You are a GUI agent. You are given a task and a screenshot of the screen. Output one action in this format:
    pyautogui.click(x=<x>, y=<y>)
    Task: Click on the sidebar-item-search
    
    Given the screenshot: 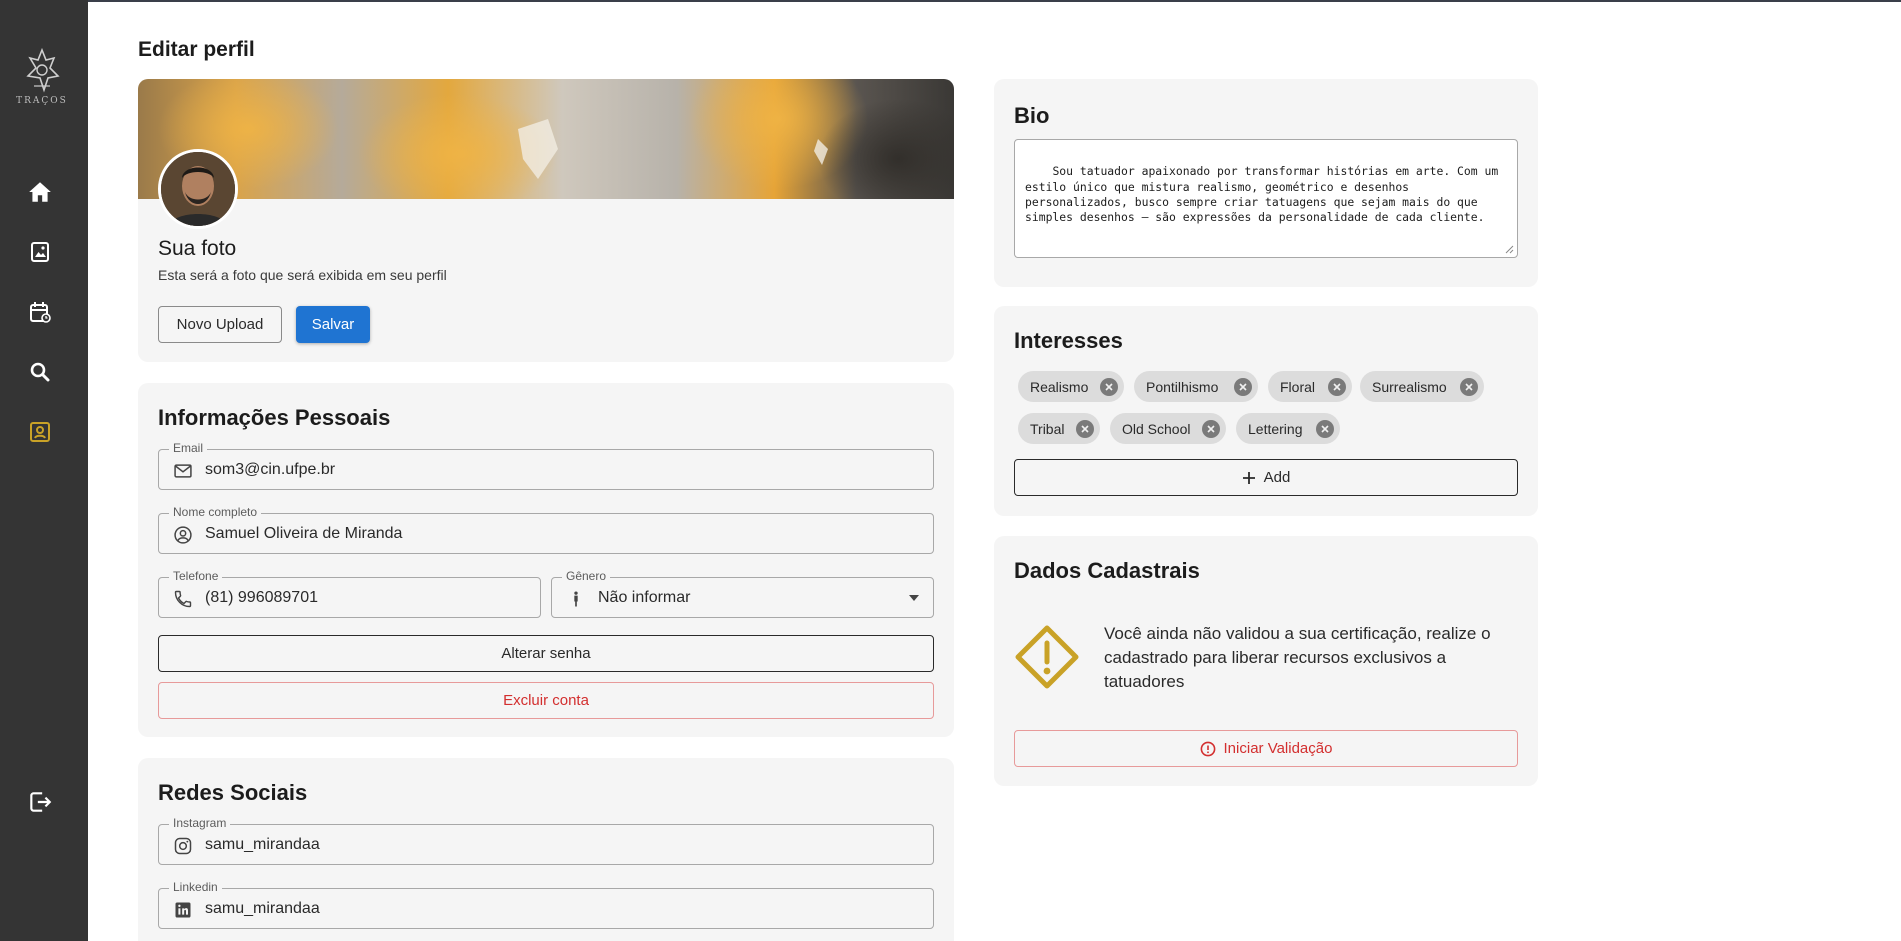 What is the action you would take?
    pyautogui.click(x=40, y=372)
    